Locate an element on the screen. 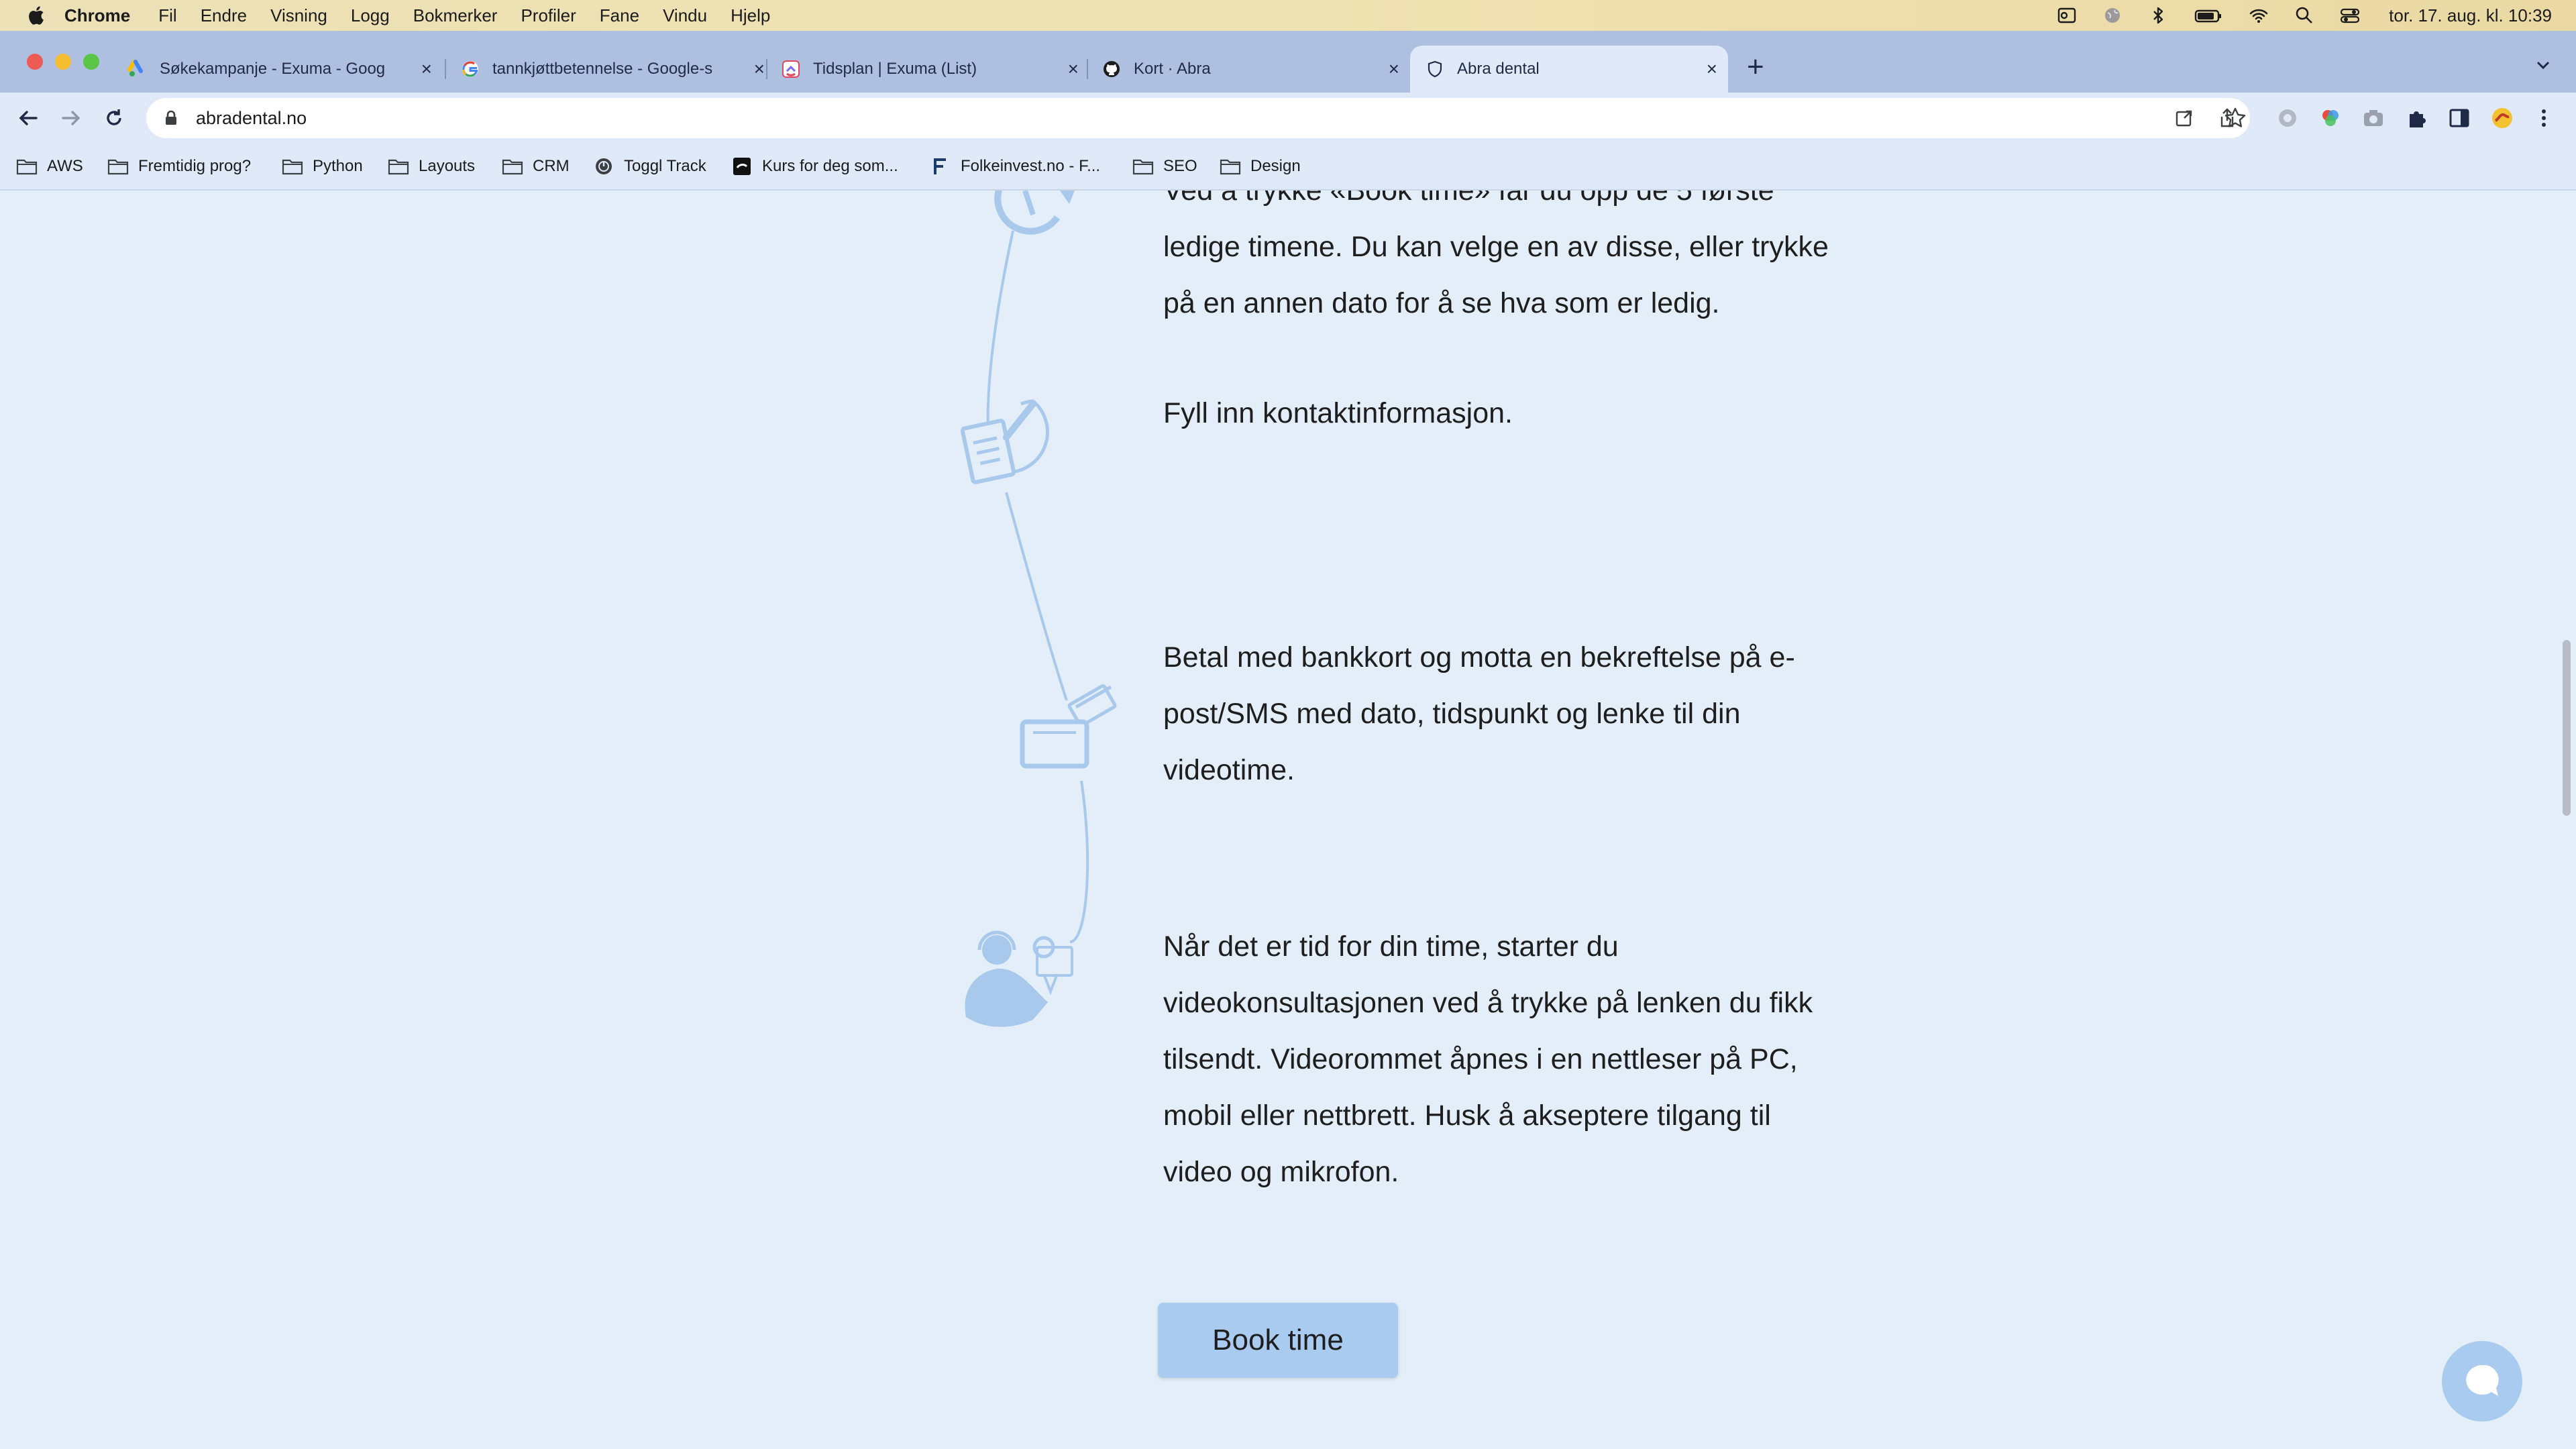 This screenshot has height=1449, width=2576. tab-tidsplan: Tidsplan | Exuma (List) × is located at coordinates (935, 69).